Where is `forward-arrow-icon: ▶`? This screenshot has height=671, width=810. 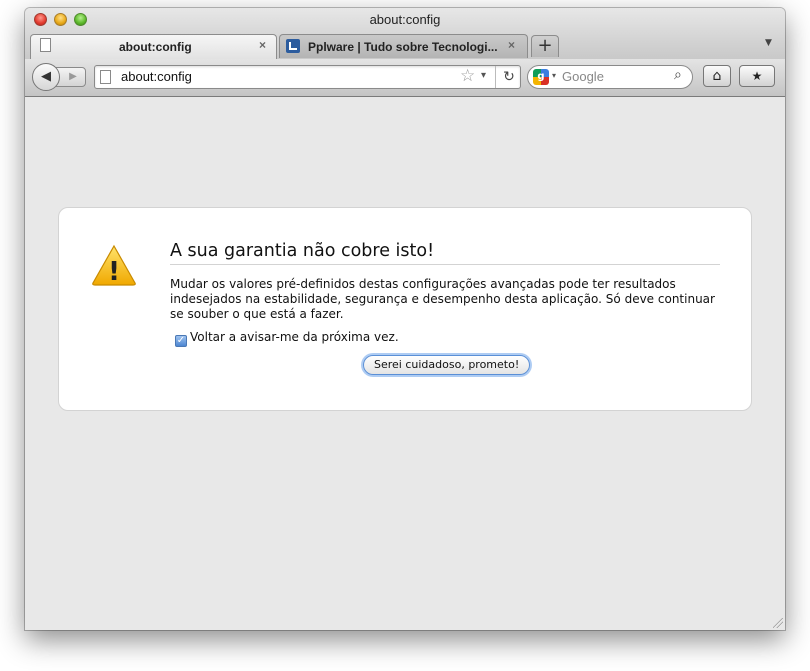
forward-arrow-icon: ▶ is located at coordinates (73, 76).